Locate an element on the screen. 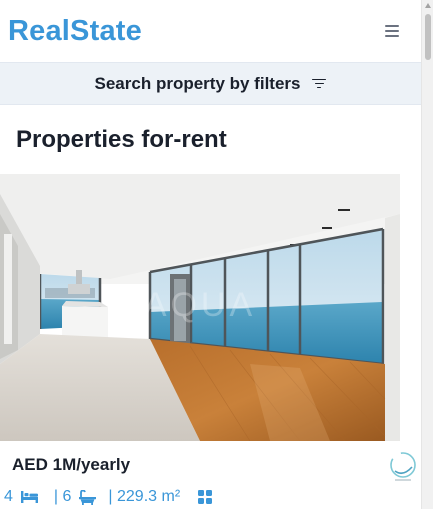 The height and width of the screenshot is (509, 433). filter-bar: Search property by filters is located at coordinates (210, 83).